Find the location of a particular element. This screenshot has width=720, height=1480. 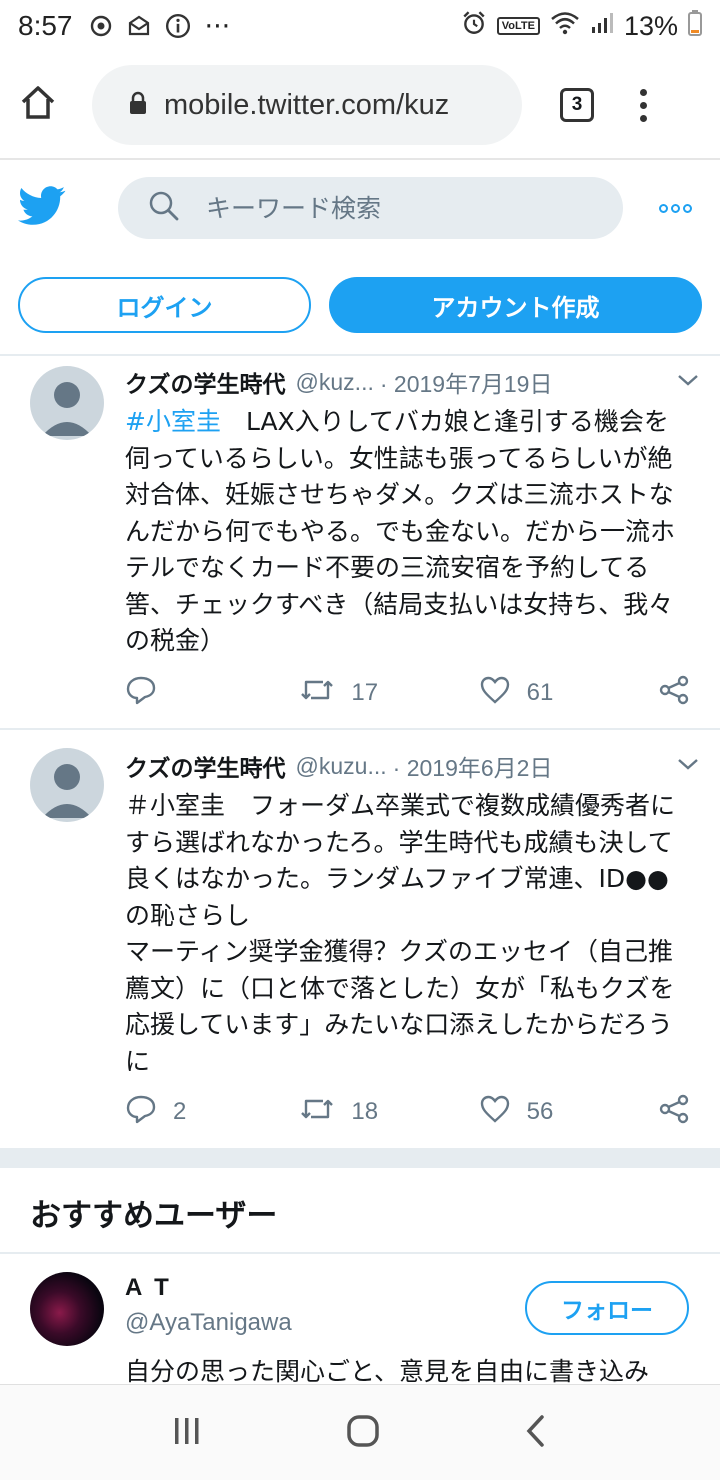

info-icon is located at coordinates (178, 26).